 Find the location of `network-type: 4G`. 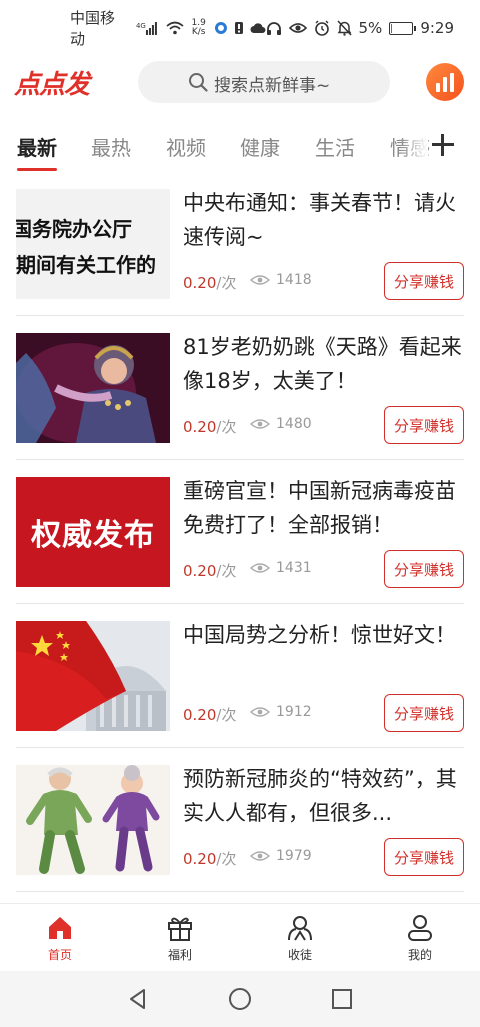

network-type: 4G is located at coordinates (141, 26).